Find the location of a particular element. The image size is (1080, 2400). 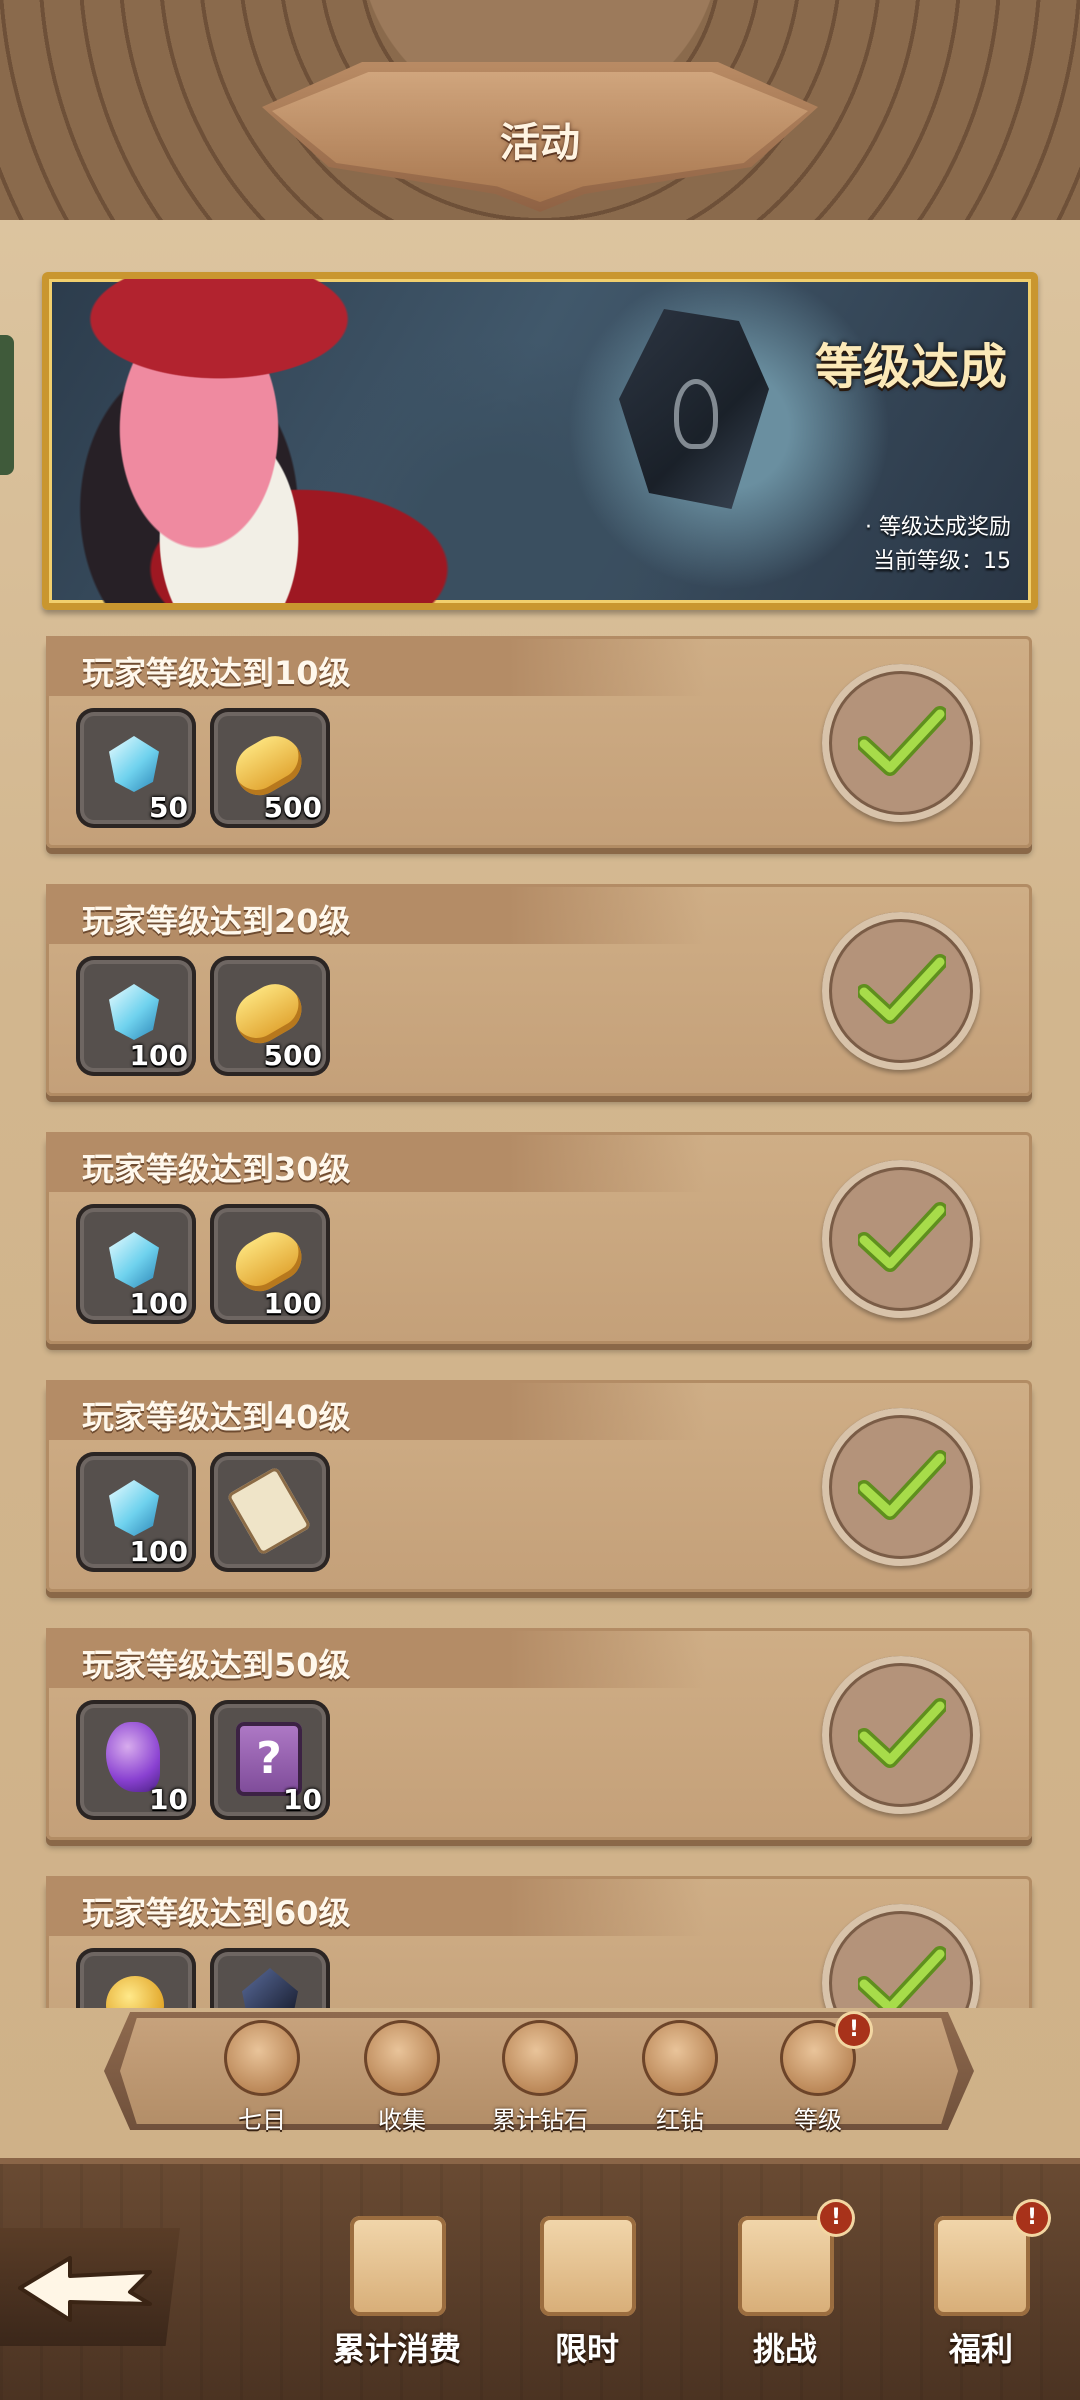

current-level: 当前等级：15 is located at coordinates (938, 562).